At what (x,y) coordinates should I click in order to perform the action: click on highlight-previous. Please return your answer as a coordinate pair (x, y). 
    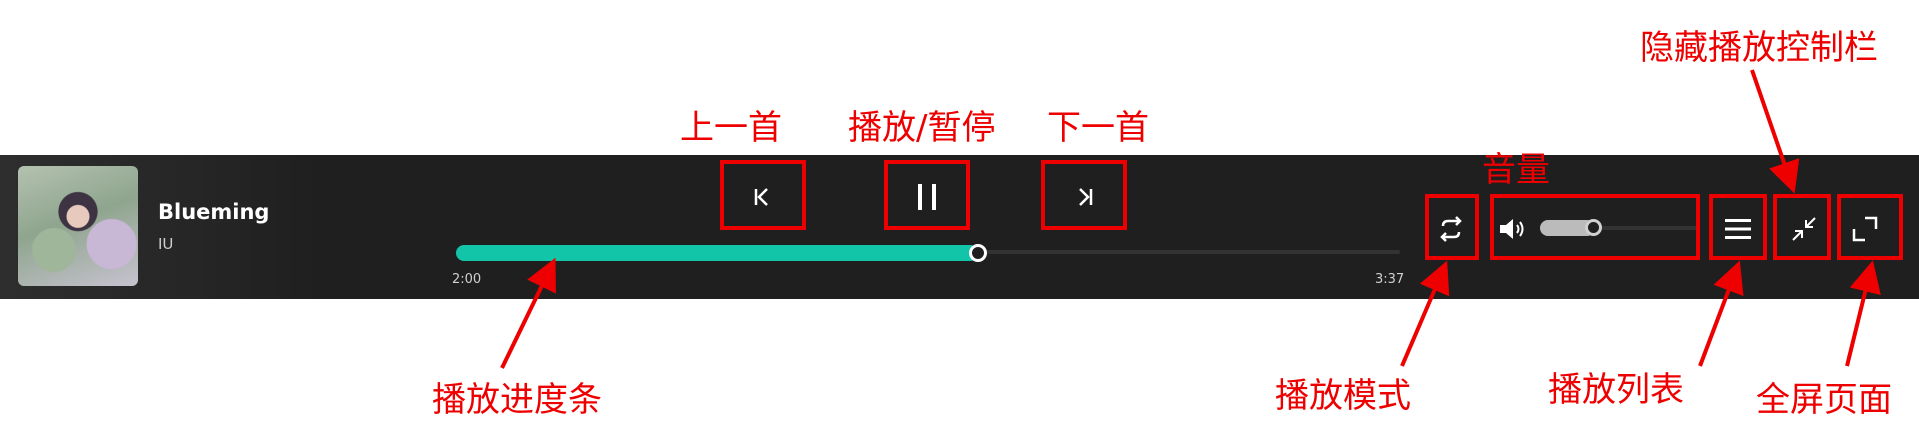
    Looking at the image, I should click on (763, 195).